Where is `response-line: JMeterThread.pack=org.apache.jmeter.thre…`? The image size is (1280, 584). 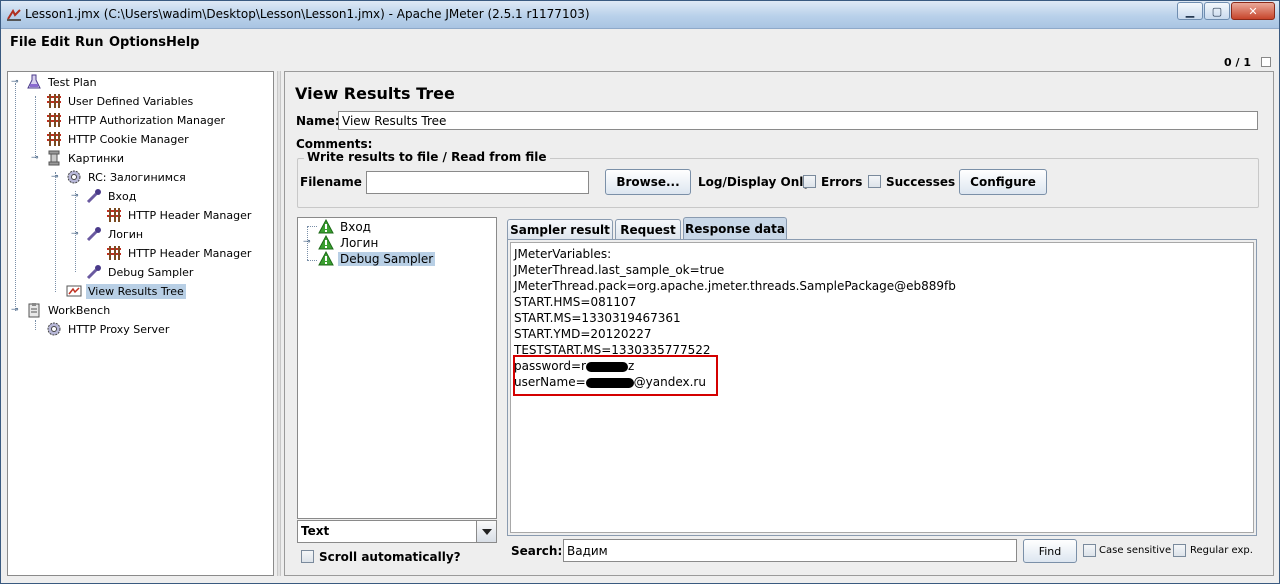 response-line: JMeterThread.pack=org.apache.jmeter.thre… is located at coordinates (735, 286).